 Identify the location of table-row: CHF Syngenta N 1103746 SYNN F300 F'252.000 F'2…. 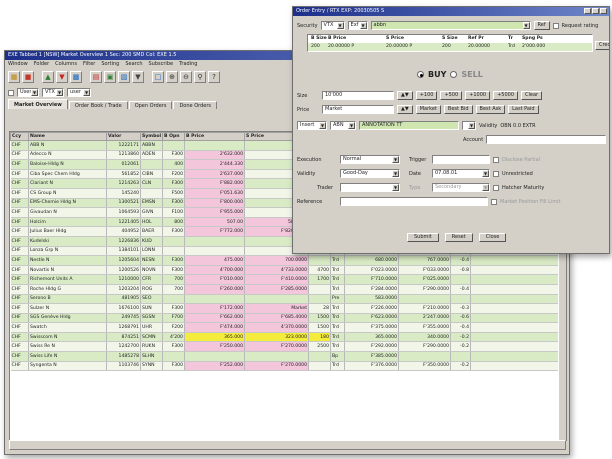
(287, 366).